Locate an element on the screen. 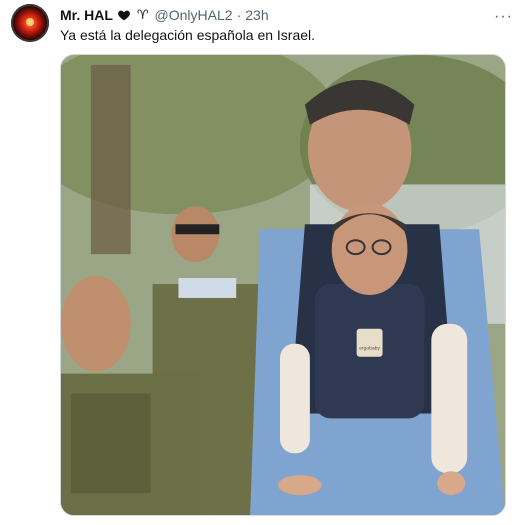  tweet-header: Mr. HAL ♈ @OnlyHAL2 · 23h is located at coordinates (164, 15).